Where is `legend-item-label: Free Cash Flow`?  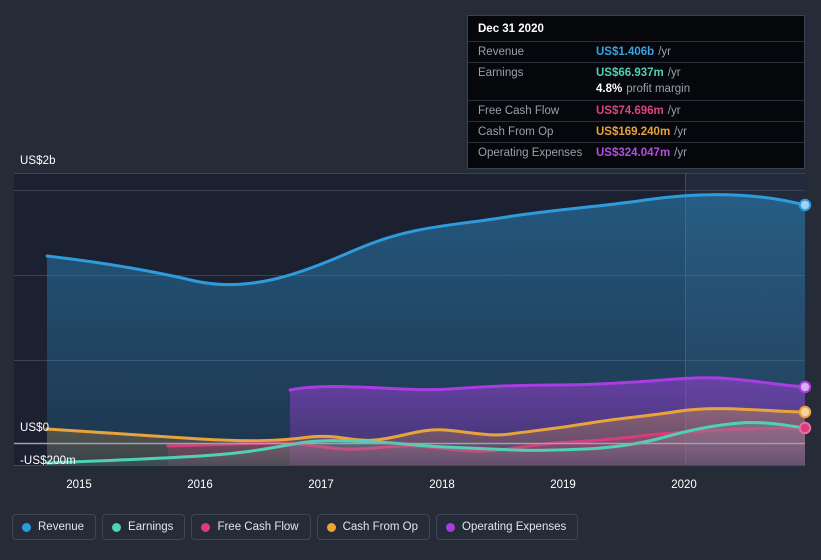
legend-item-label: Free Cash Flow is located at coordinates (258, 527).